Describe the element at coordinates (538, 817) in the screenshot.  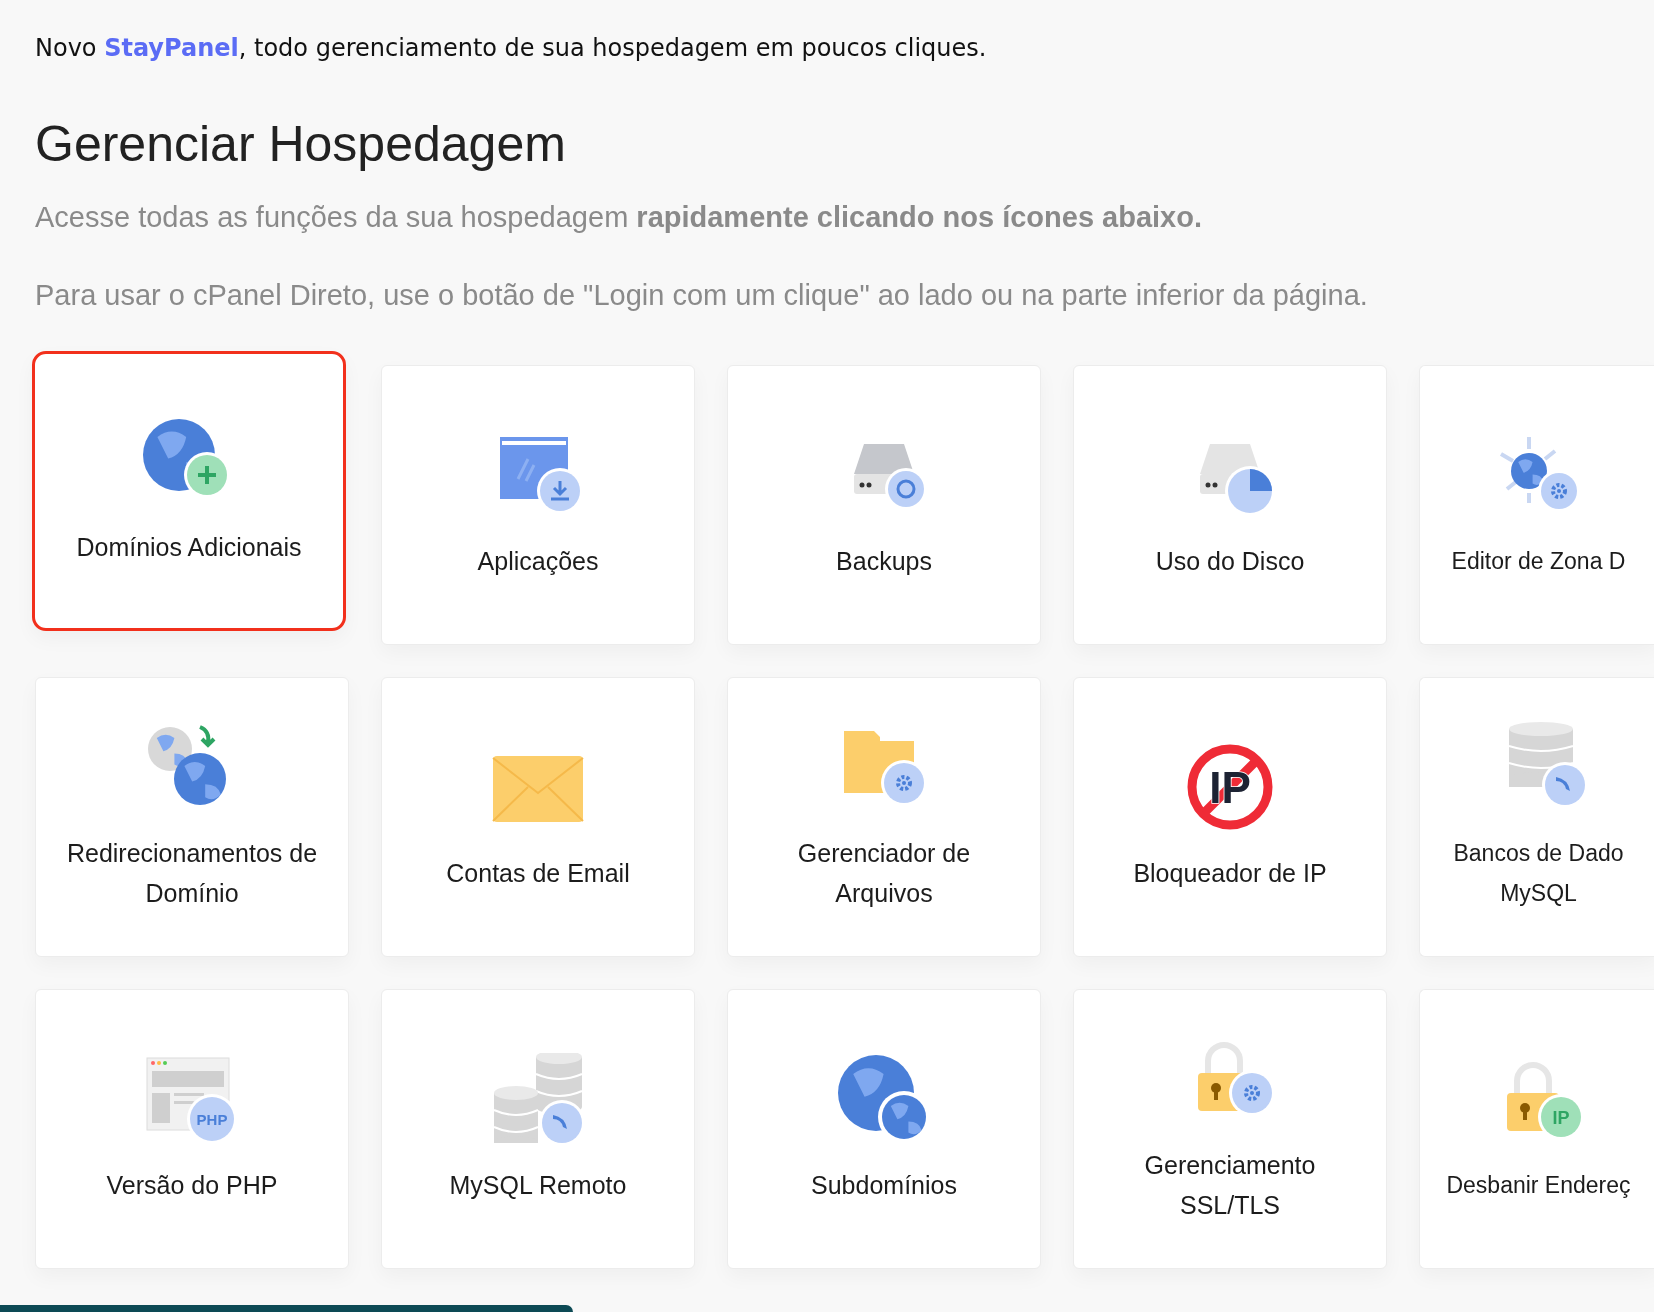
I see `service-tile: Contas de Email` at that location.